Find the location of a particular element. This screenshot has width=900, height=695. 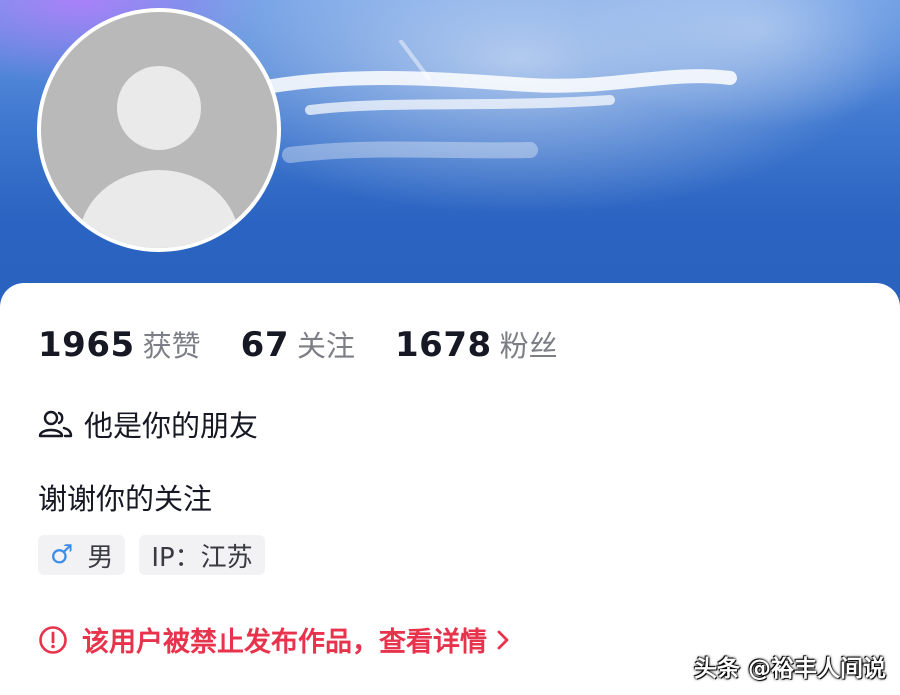

stat-following: 67 关注 is located at coordinates (298, 344).